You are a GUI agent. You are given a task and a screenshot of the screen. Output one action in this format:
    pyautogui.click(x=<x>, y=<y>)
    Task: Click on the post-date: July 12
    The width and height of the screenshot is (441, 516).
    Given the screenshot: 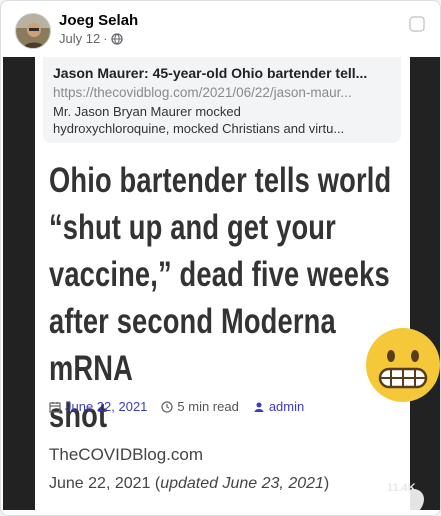 What is the action you would take?
    pyautogui.click(x=79, y=38)
    